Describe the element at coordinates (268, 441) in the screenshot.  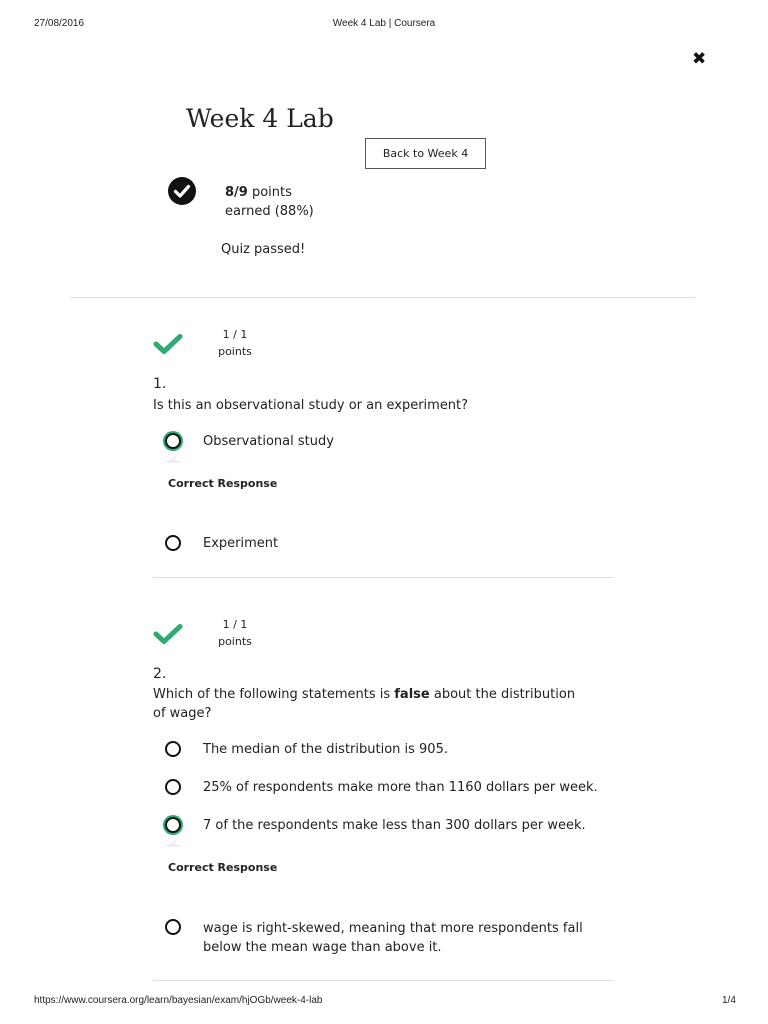
I see `option-label: Observational study` at that location.